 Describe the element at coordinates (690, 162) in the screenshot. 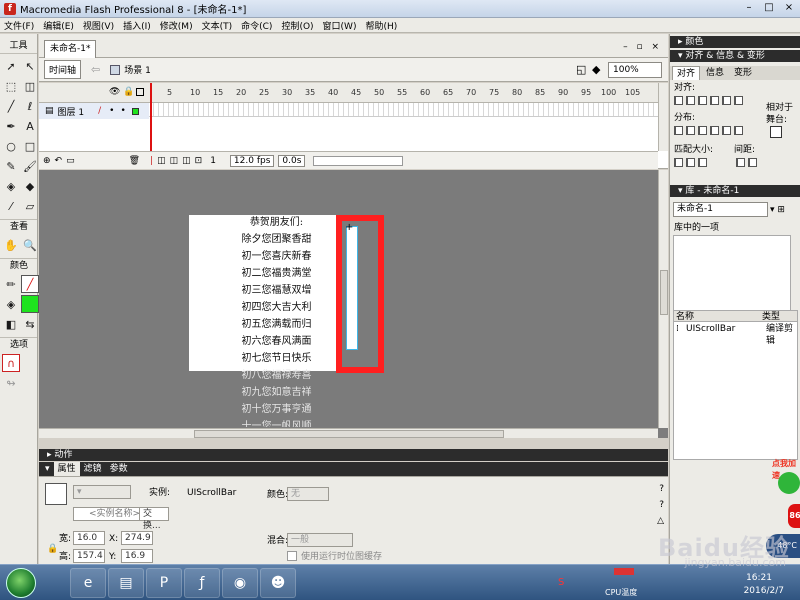

I see `match-height-icon` at that location.